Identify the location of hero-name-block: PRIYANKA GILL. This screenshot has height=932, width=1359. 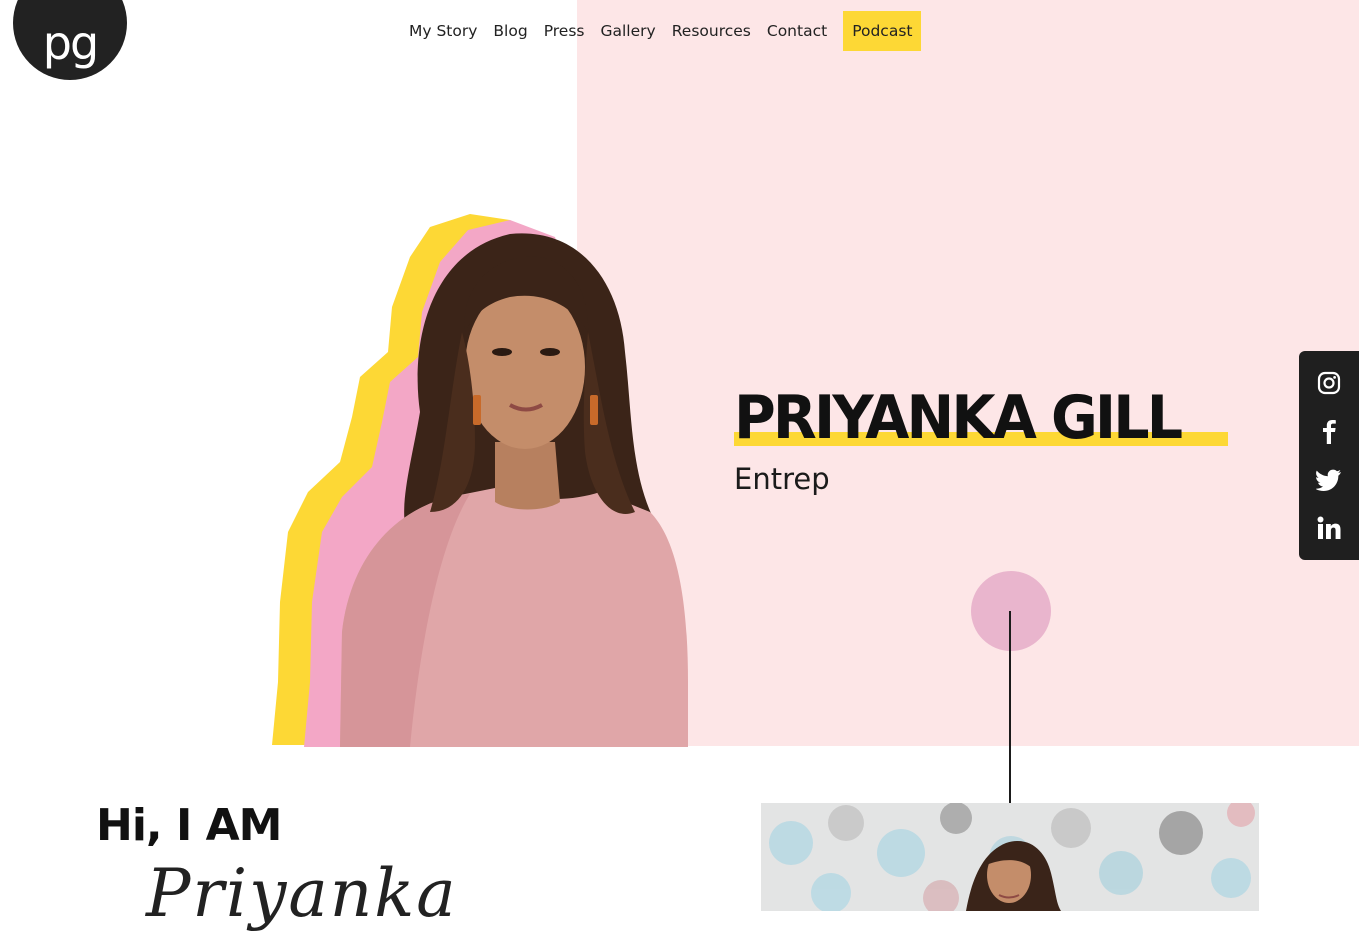
(981, 418).